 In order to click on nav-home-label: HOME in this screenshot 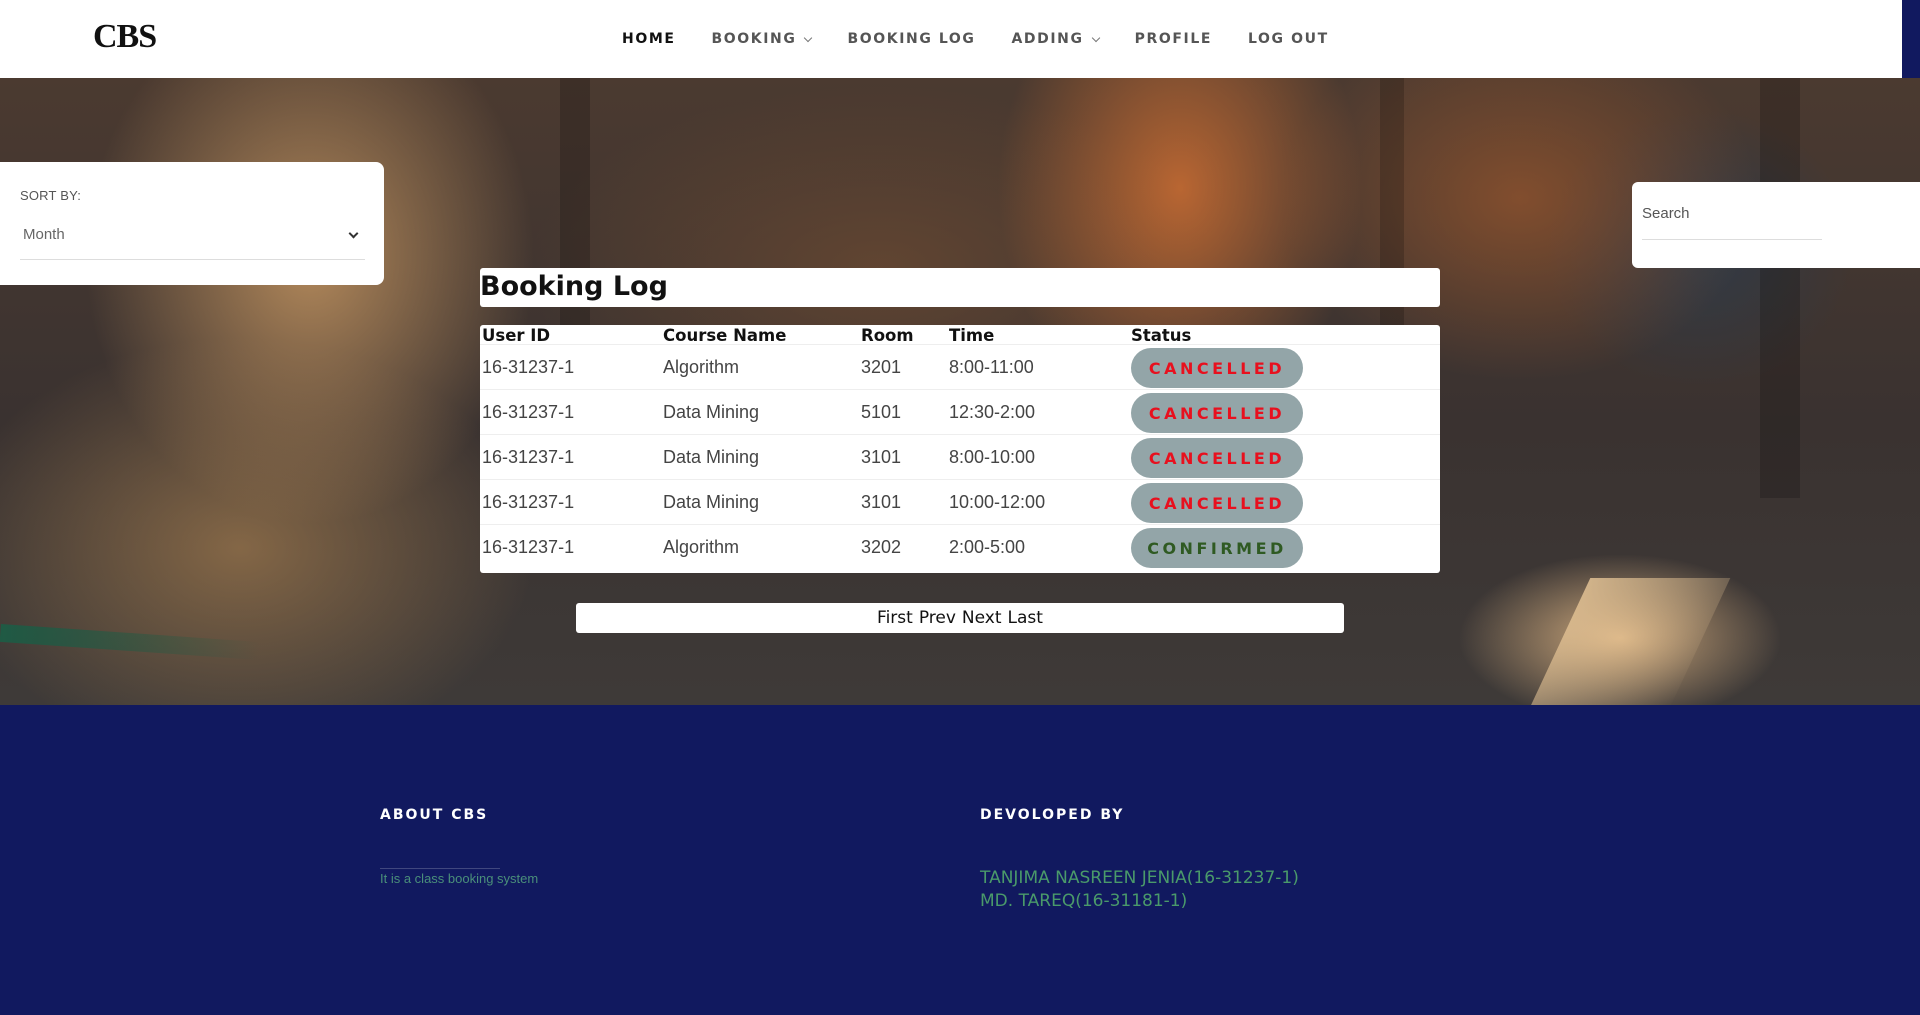, I will do `click(649, 39)`.